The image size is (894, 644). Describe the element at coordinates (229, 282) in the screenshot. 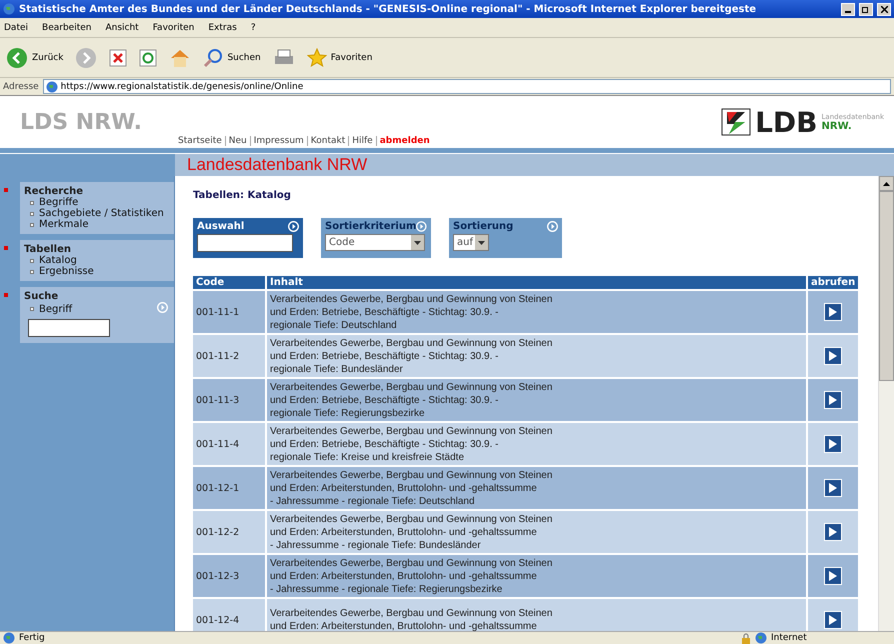

I see `column-header: Code` at that location.